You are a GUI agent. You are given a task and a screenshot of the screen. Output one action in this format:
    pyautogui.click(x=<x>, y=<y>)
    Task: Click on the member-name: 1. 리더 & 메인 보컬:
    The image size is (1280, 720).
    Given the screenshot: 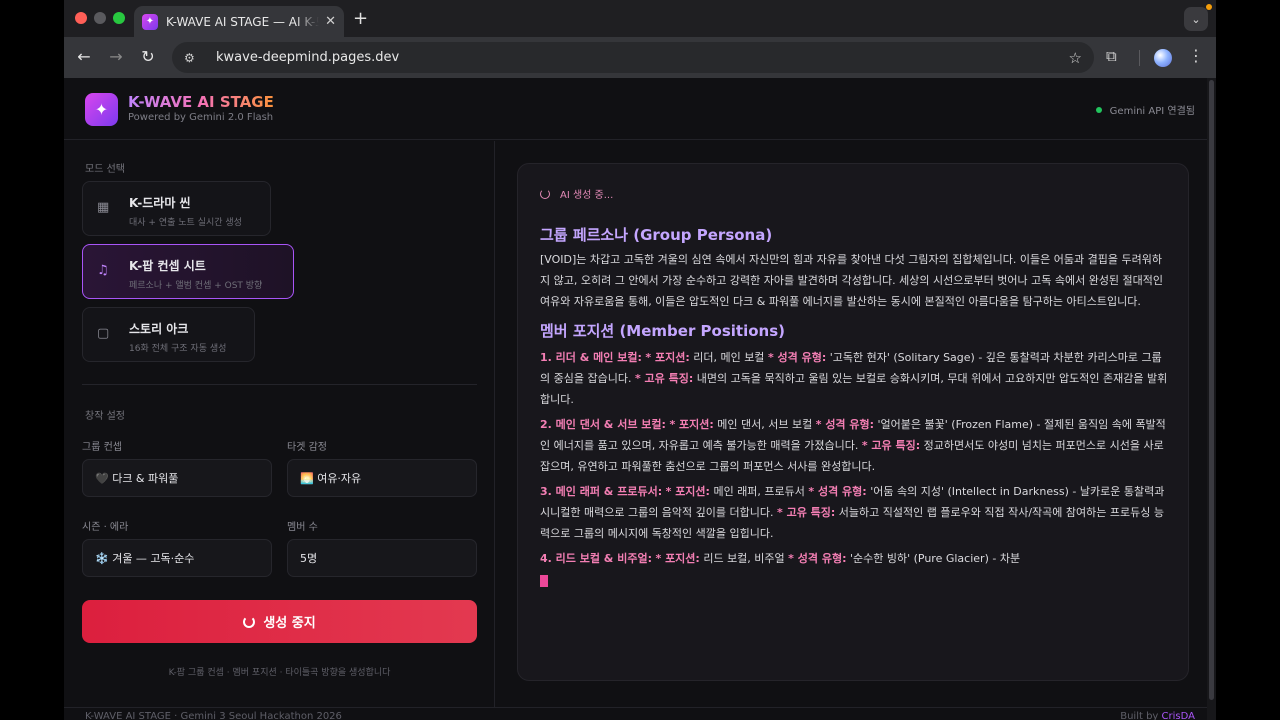 What is the action you would take?
    pyautogui.click(x=591, y=357)
    